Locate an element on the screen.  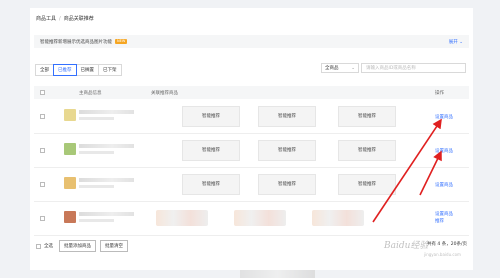
annotation-arrows is located at coordinates (407, 170).